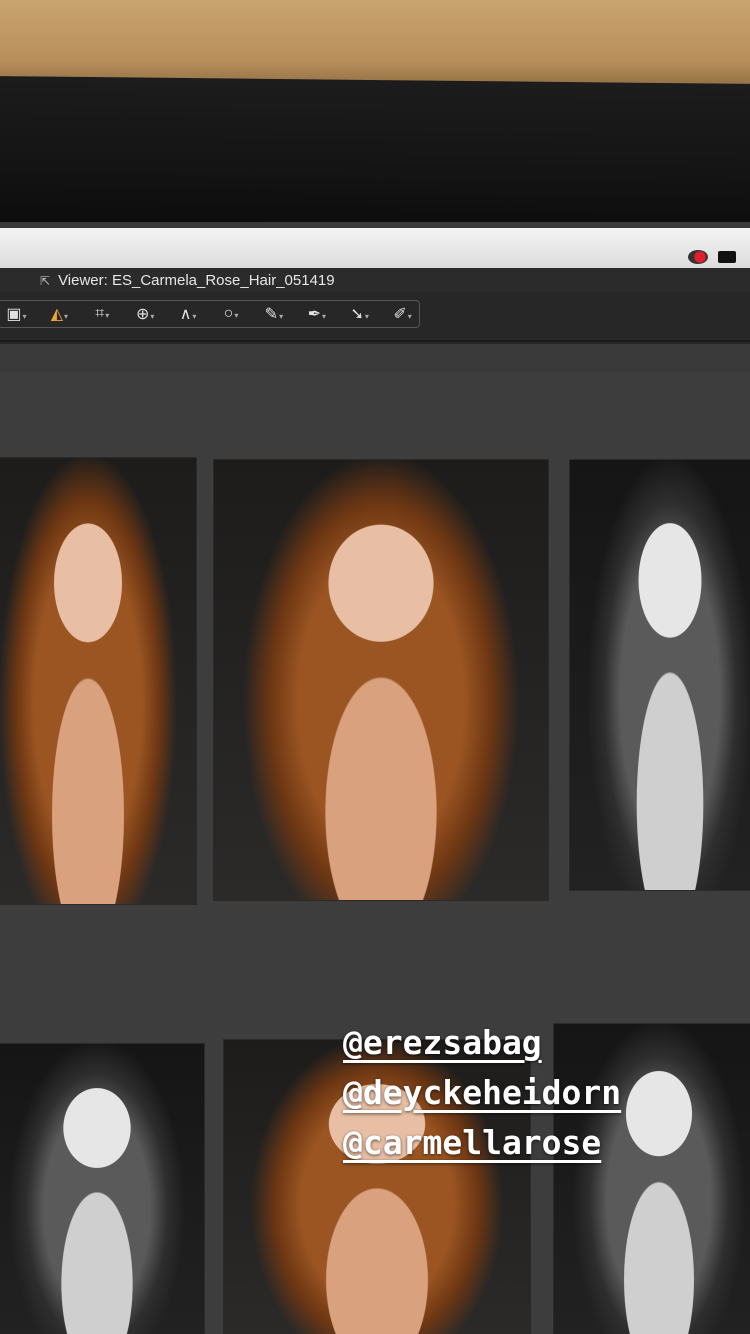 The height and width of the screenshot is (1334, 750). I want to click on eraser-tool-icon: ✐, so click(402, 314).